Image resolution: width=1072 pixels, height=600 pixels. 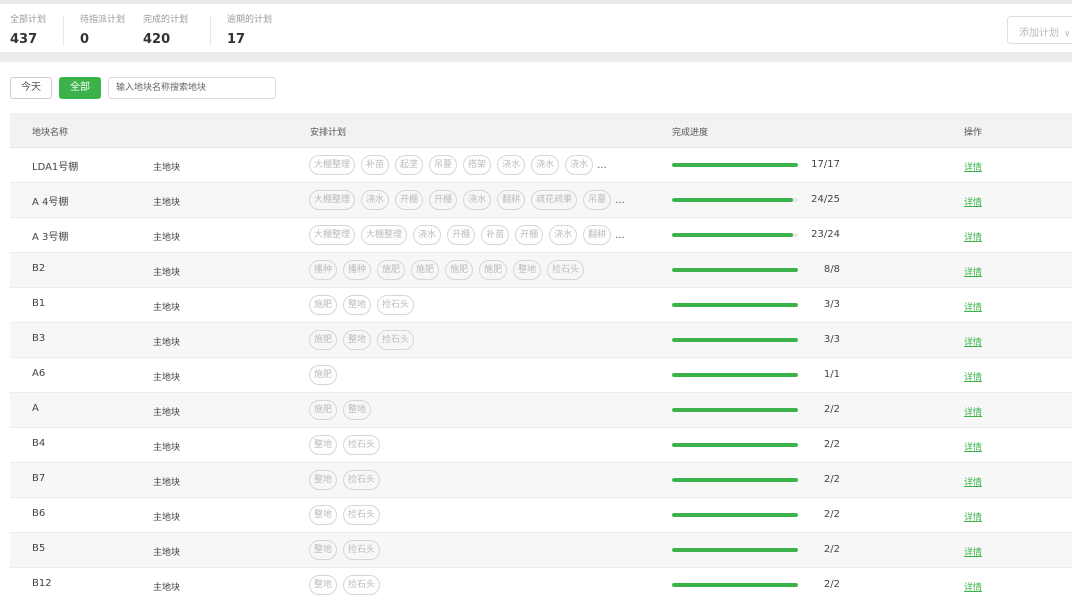 I want to click on table-row: B5 主地块 整地 捡石头 2/2 详情, so click(x=541, y=550).